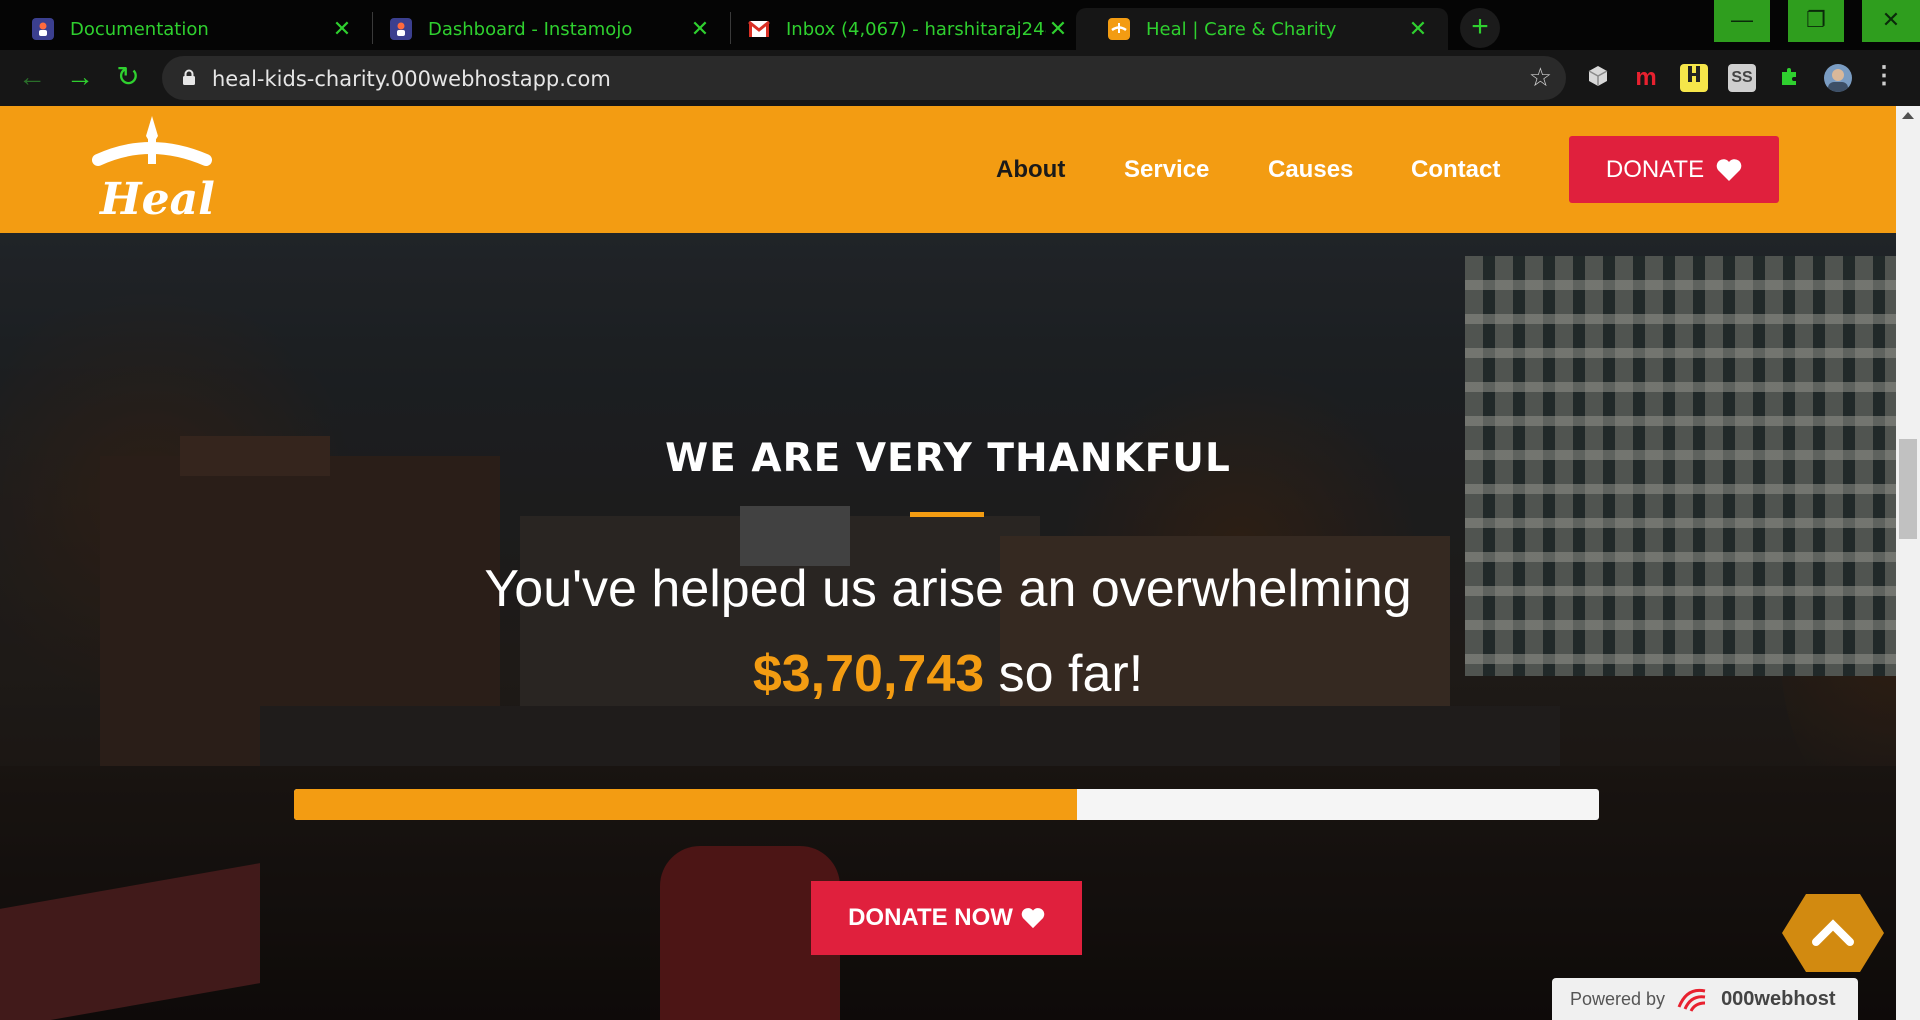 The height and width of the screenshot is (1020, 1920). Describe the element at coordinates (948, 589) in the screenshot. I see `hero-line-1: You've helped us arise an overwhelming` at that location.